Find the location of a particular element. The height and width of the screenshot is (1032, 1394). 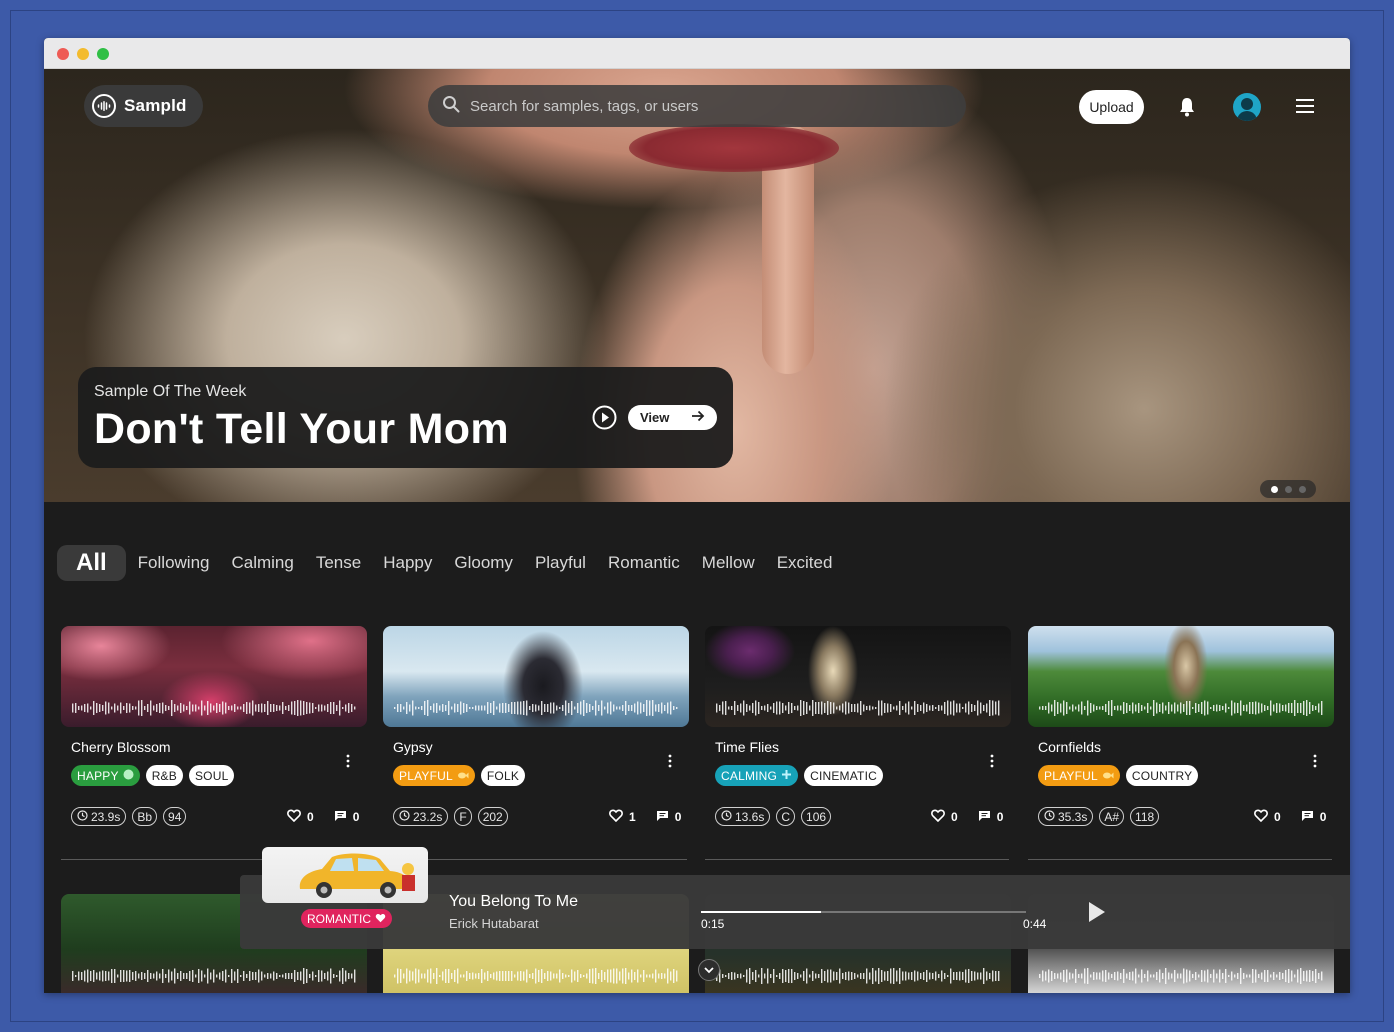

sample-title: Time Flies is located at coordinates (747, 747).